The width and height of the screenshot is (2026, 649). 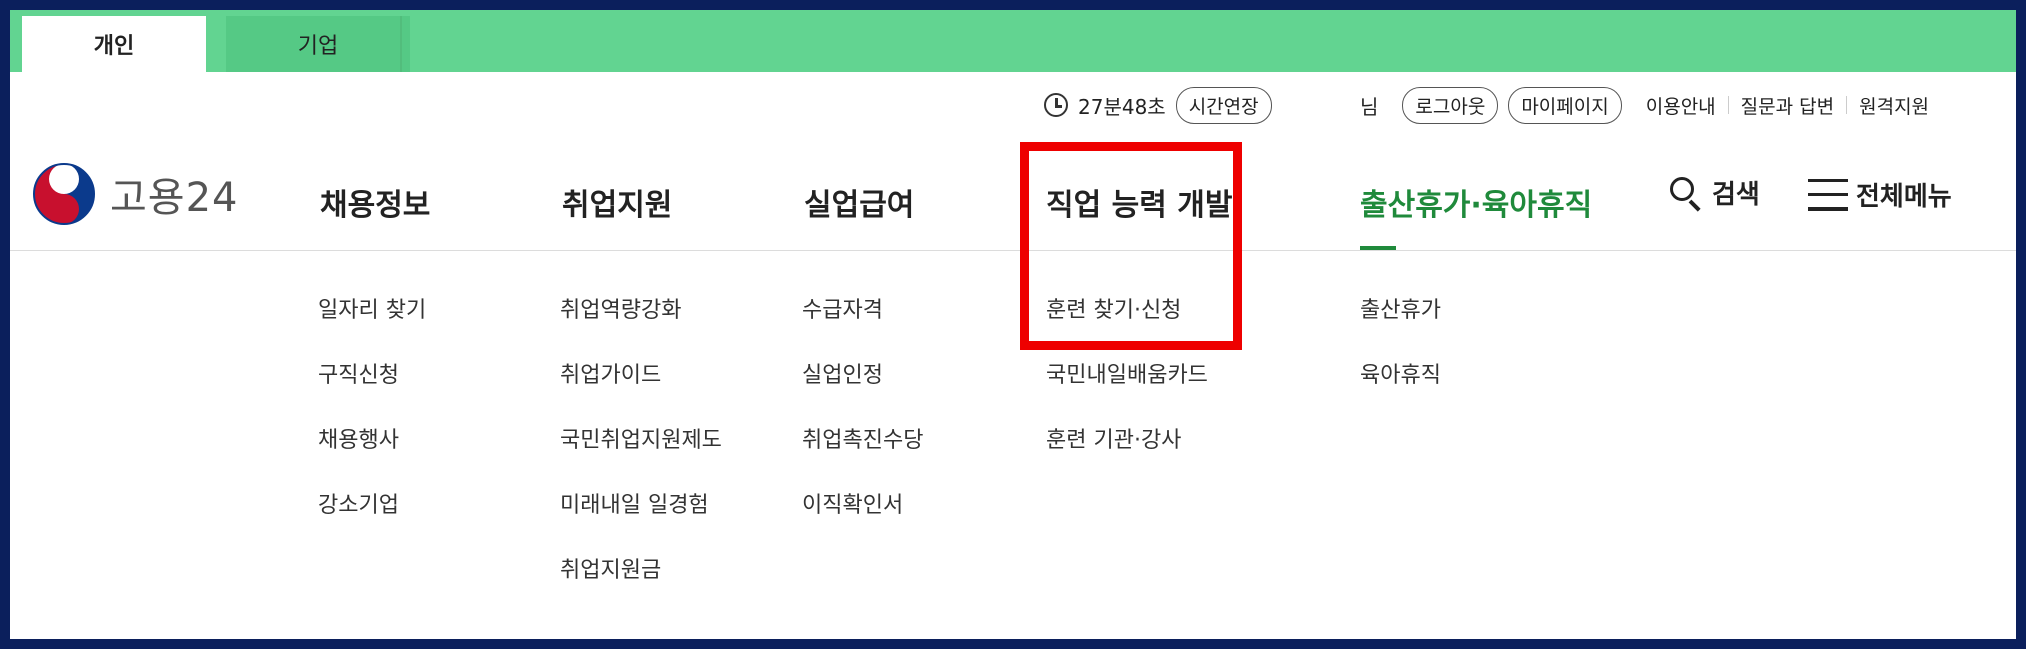 I want to click on top-tab-bar: 개인 기업, so click(x=1013, y=41).